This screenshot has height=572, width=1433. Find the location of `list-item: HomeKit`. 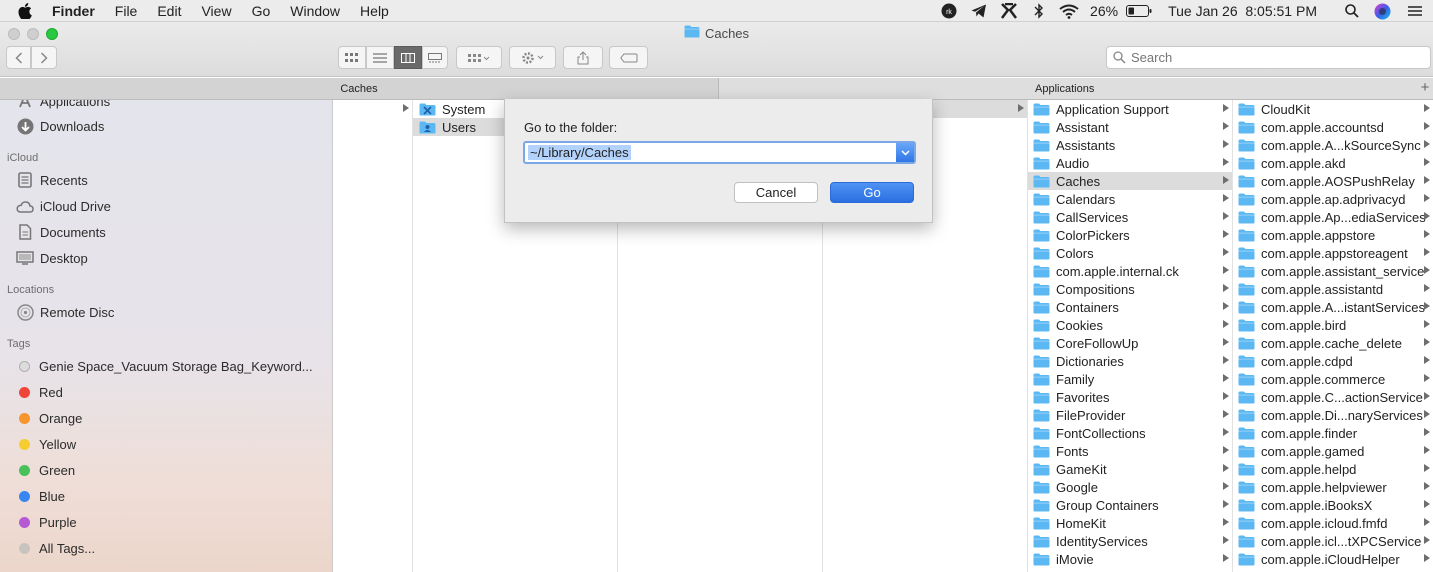

list-item: HomeKit is located at coordinates (1130, 523).